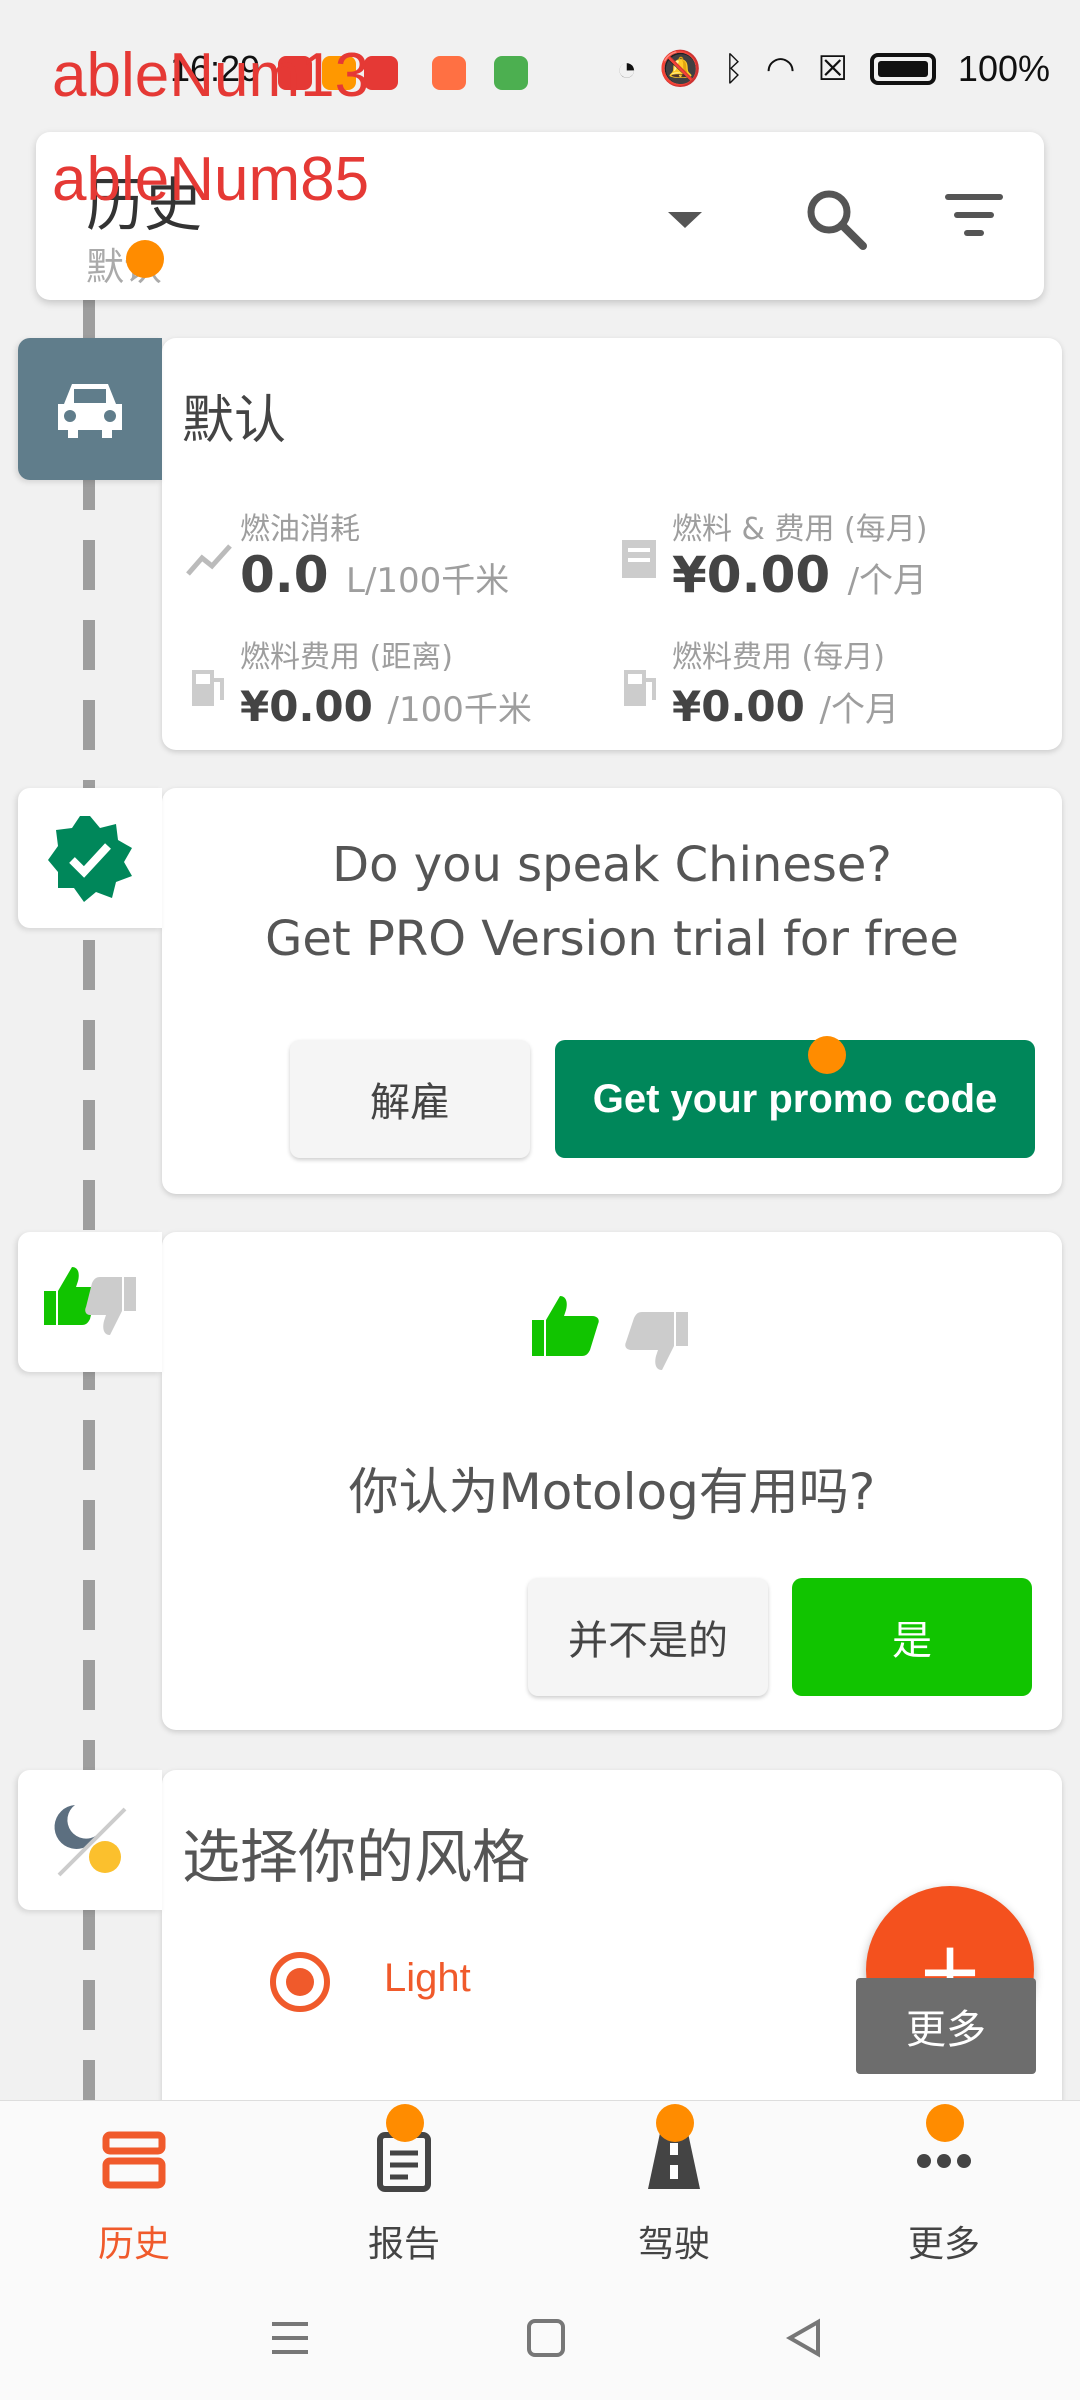  Describe the element at coordinates (946, 2026) in the screenshot. I see `fab-tooltip: 更多` at that location.